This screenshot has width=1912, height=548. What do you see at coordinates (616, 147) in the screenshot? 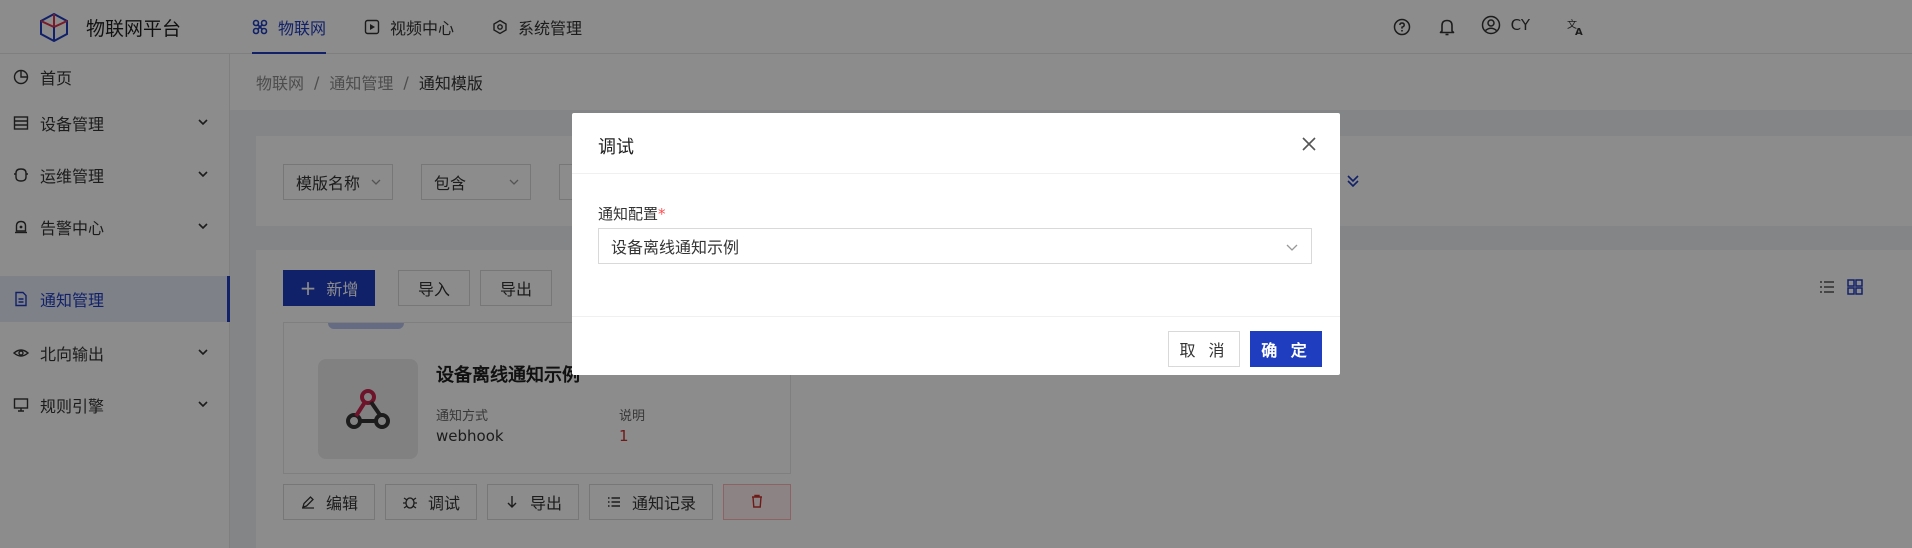
I see `modal-title: 调试` at bounding box center [616, 147].